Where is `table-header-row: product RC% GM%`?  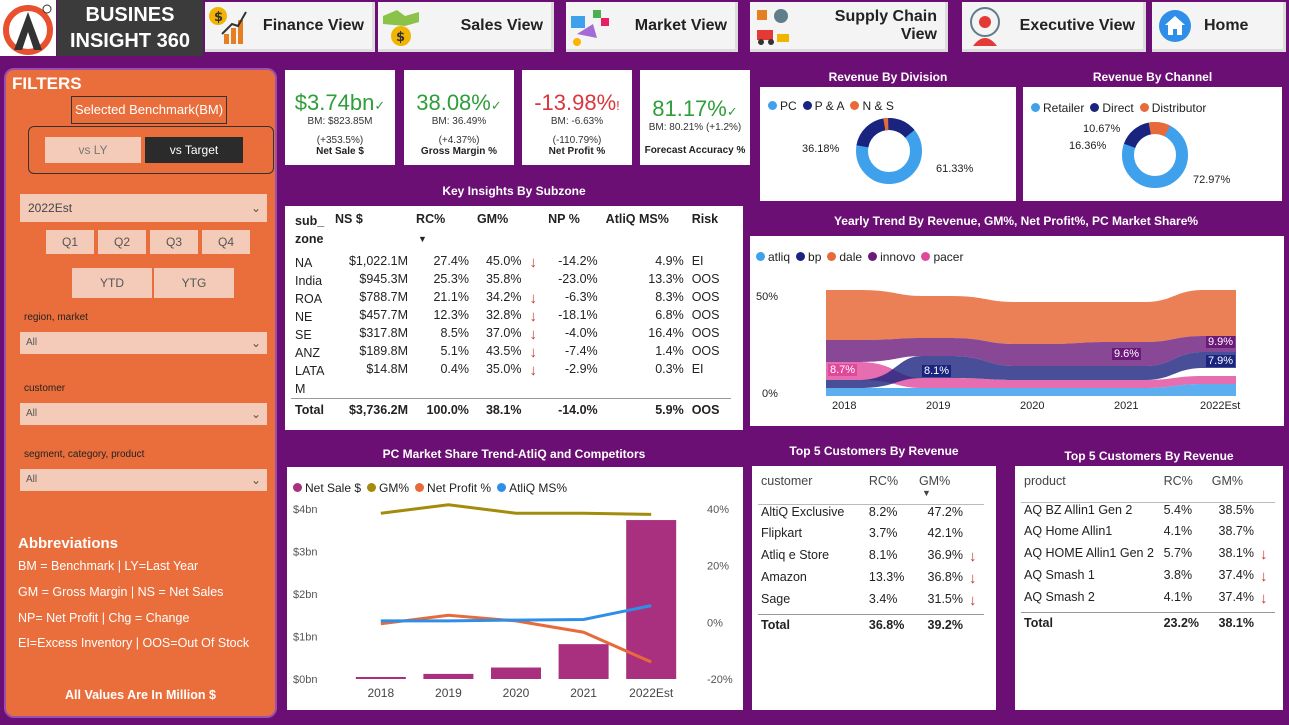
table-header-row: product RC% GM% is located at coordinates (1148, 488).